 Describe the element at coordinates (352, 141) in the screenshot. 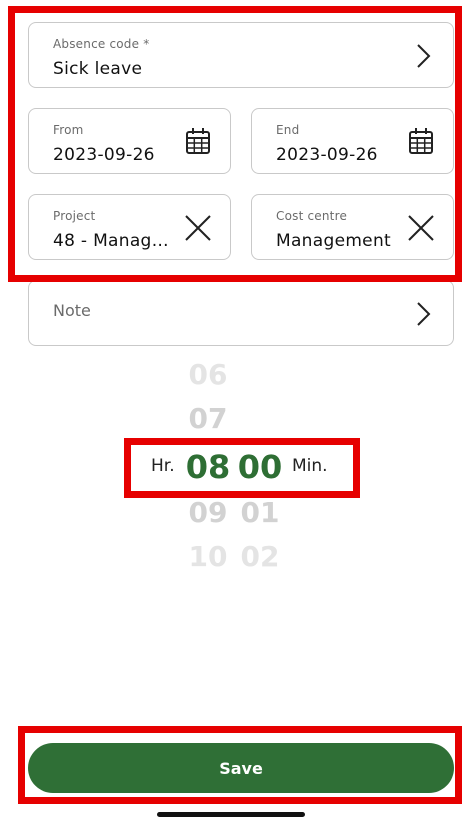

I see `end-date-field: End 2023-09-26` at that location.